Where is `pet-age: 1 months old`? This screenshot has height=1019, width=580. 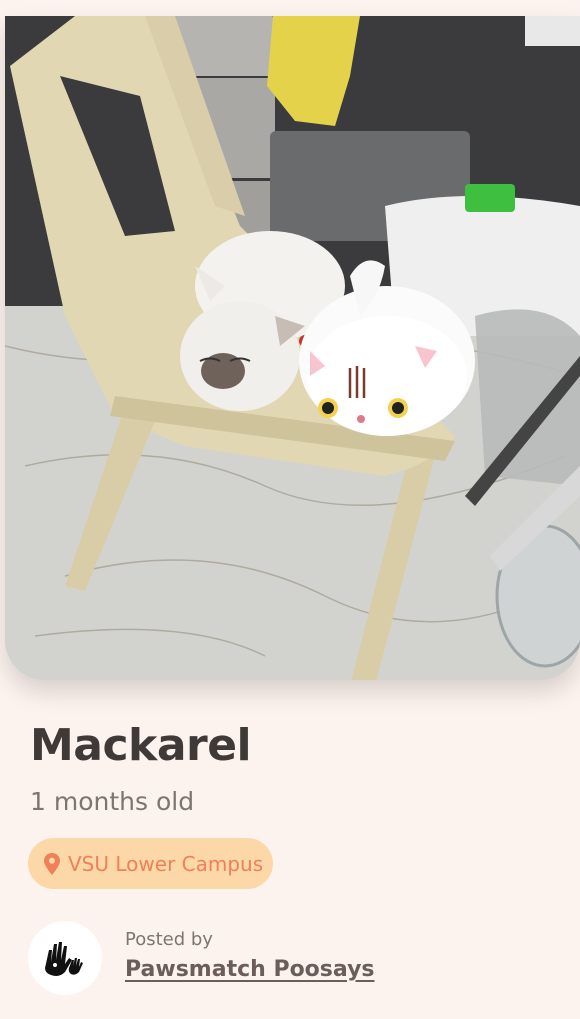
pet-age: 1 months old is located at coordinates (112, 801).